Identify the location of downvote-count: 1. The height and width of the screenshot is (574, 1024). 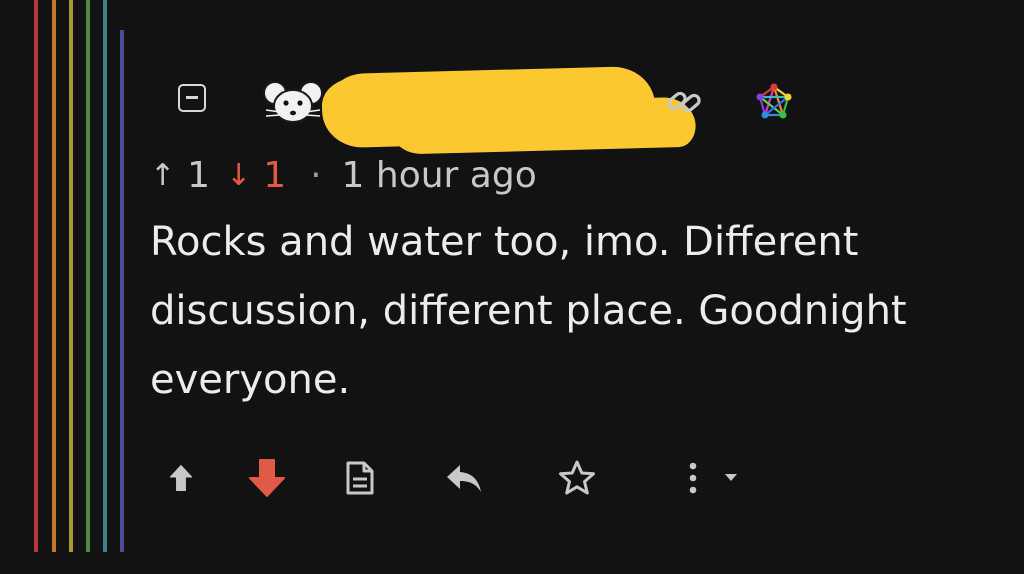
(275, 175).